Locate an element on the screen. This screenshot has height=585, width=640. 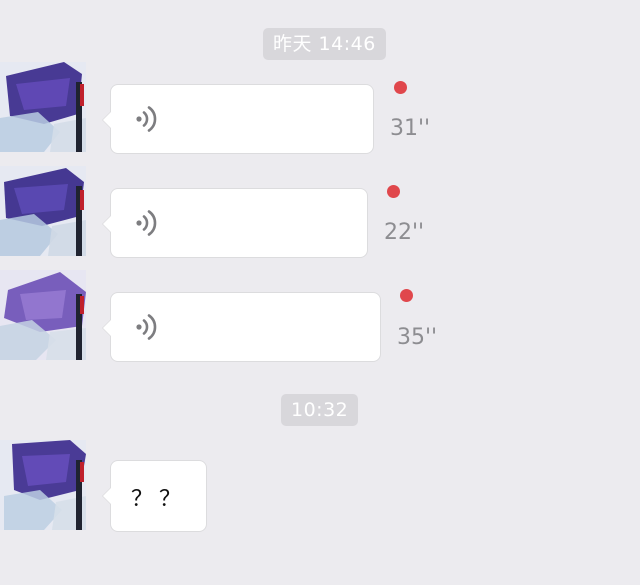
message-text: ？？ is located at coordinates (159, 499).